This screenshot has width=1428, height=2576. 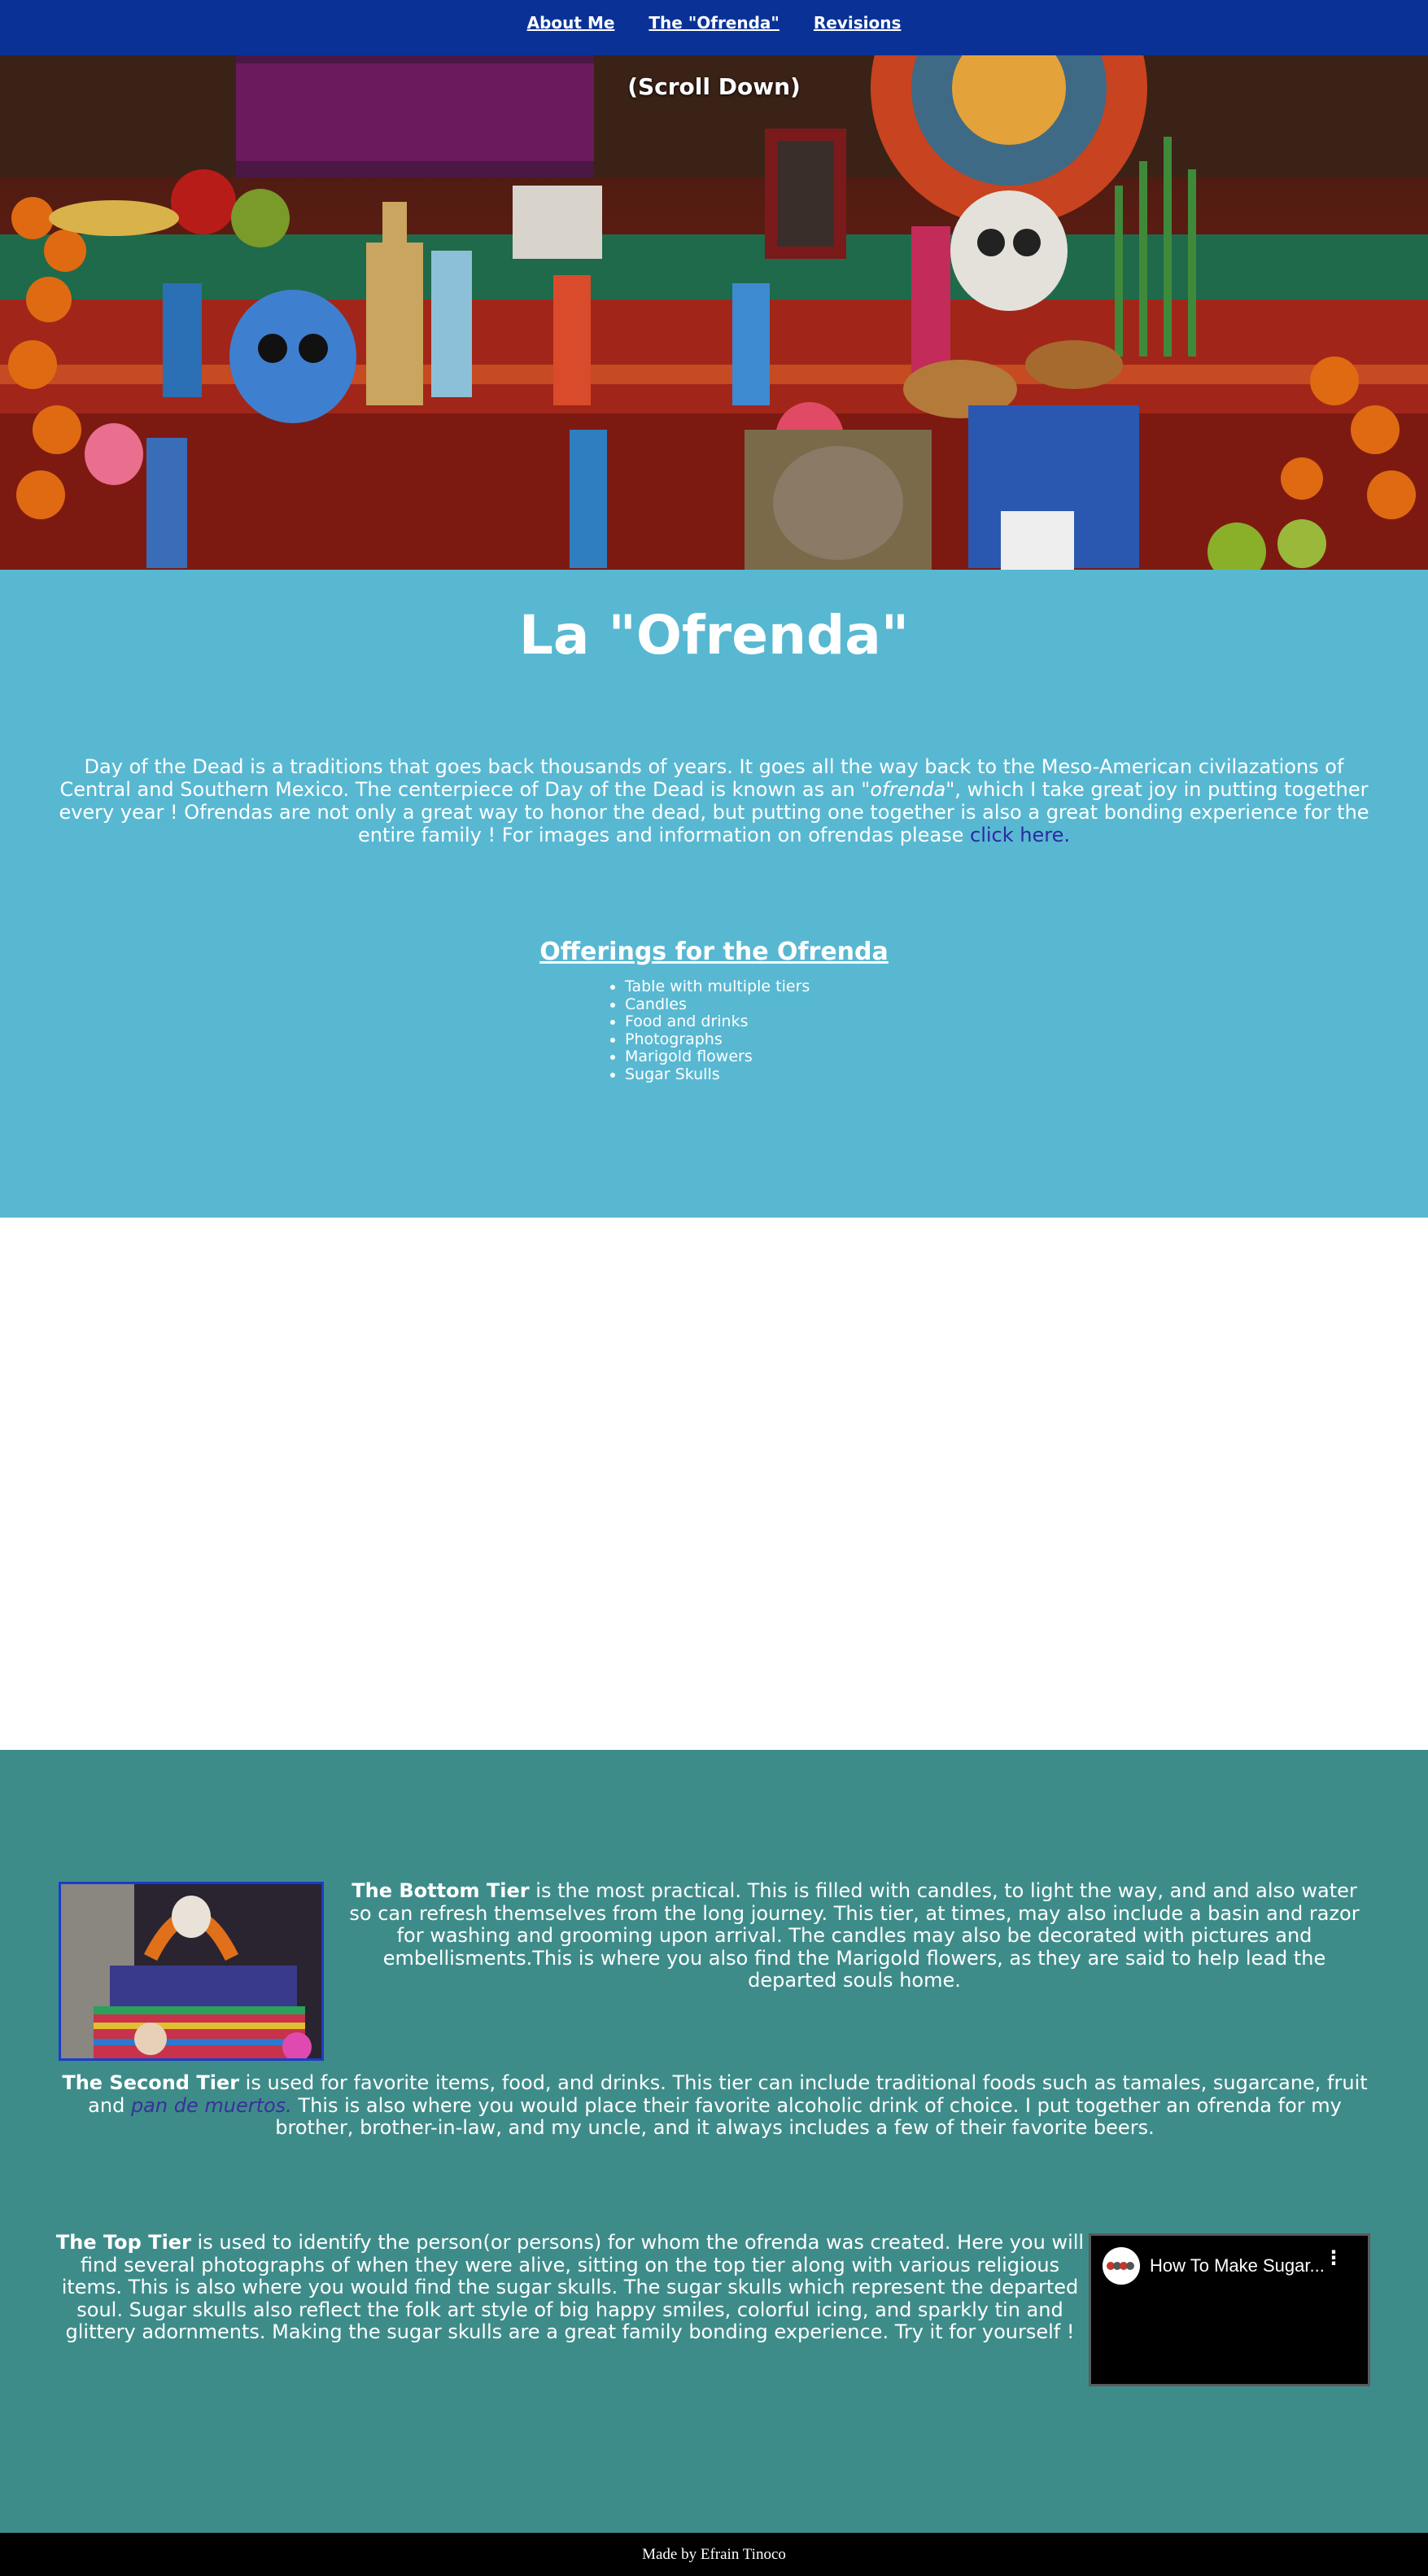 I want to click on bottom-tier-label: The Bottom Tier, so click(x=441, y=1890).